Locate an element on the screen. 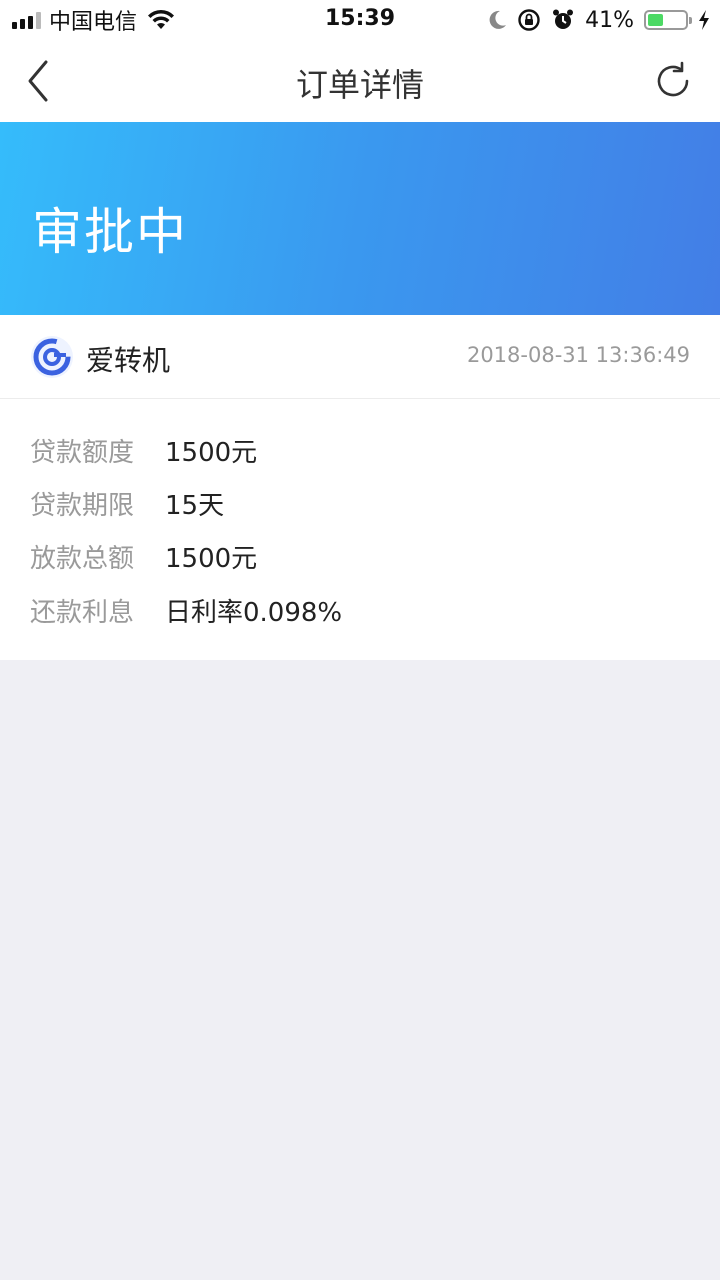 The image size is (720, 1280). order-timestamp: 2018-08-31 13:36:49 is located at coordinates (578, 355).